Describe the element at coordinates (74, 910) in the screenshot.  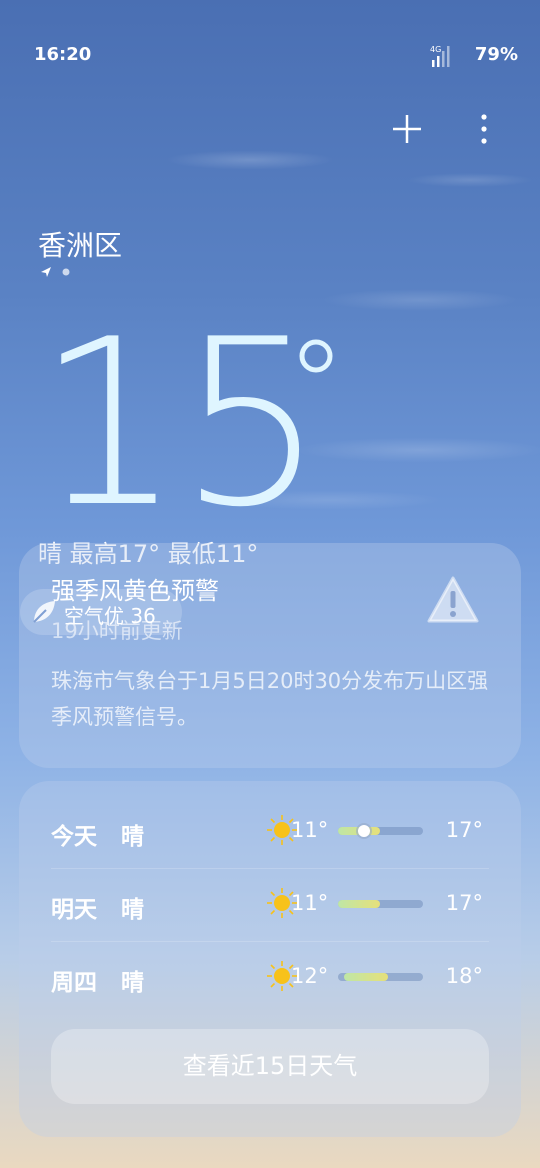
I see `forecast-day: 明天` at that location.